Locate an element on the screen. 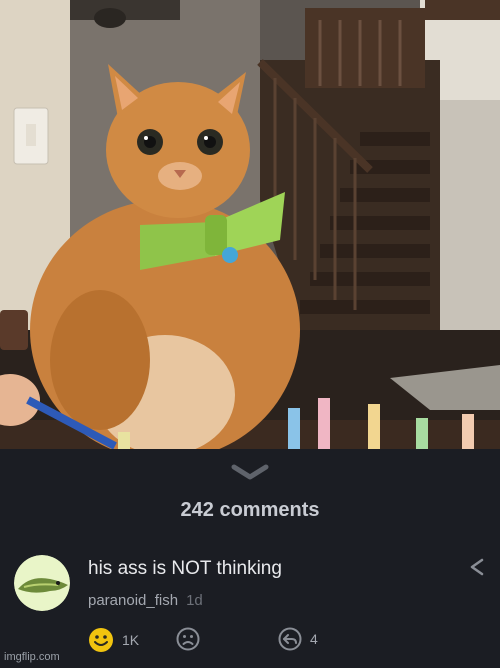 The height and width of the screenshot is (668, 500). like-count: 1K is located at coordinates (131, 640).